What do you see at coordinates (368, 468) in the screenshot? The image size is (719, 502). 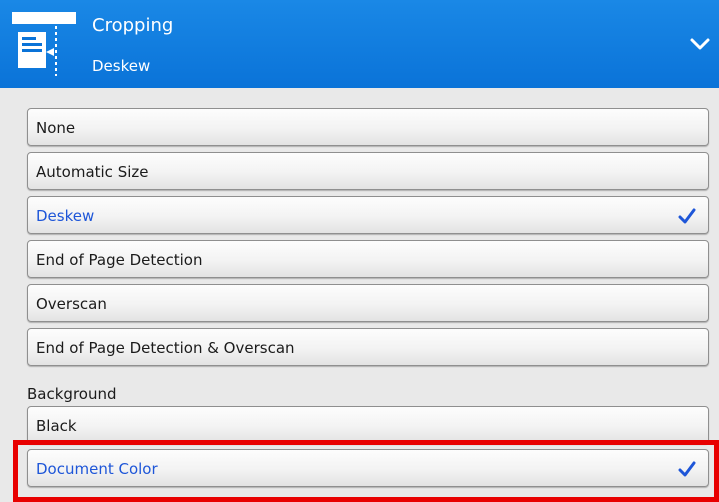 I see `background-option-document-color: Document Color` at bounding box center [368, 468].